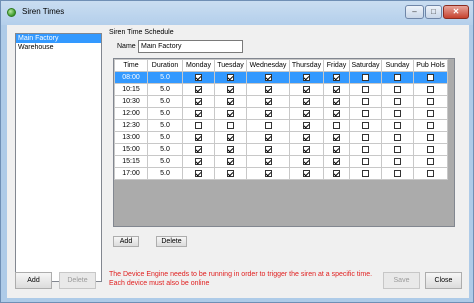 The height and width of the screenshot is (303, 474). I want to click on column-header: Wednesday, so click(268, 65).